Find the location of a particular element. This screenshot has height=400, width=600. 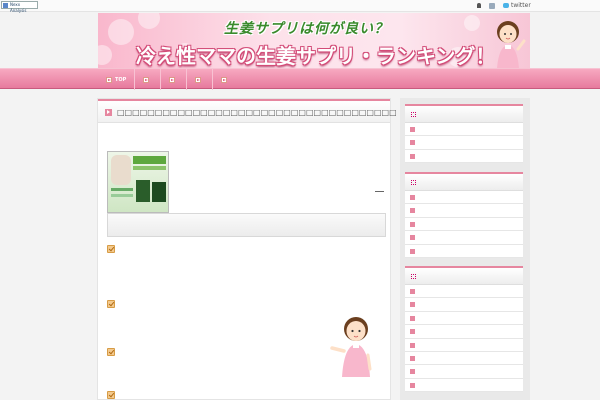

analysis-badge: Nexx Analysis is located at coordinates (19, 7).